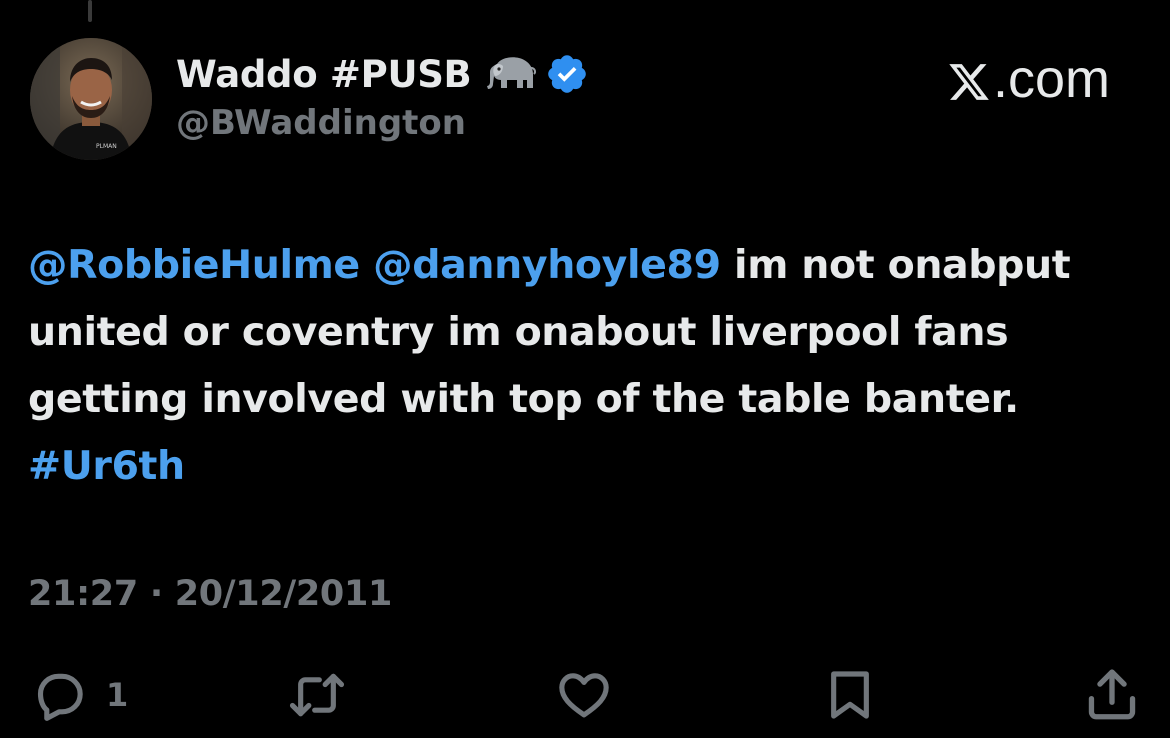 The image size is (1170, 738). What do you see at coordinates (194, 265) in the screenshot?
I see `mention-link: @RobbieHulme` at bounding box center [194, 265].